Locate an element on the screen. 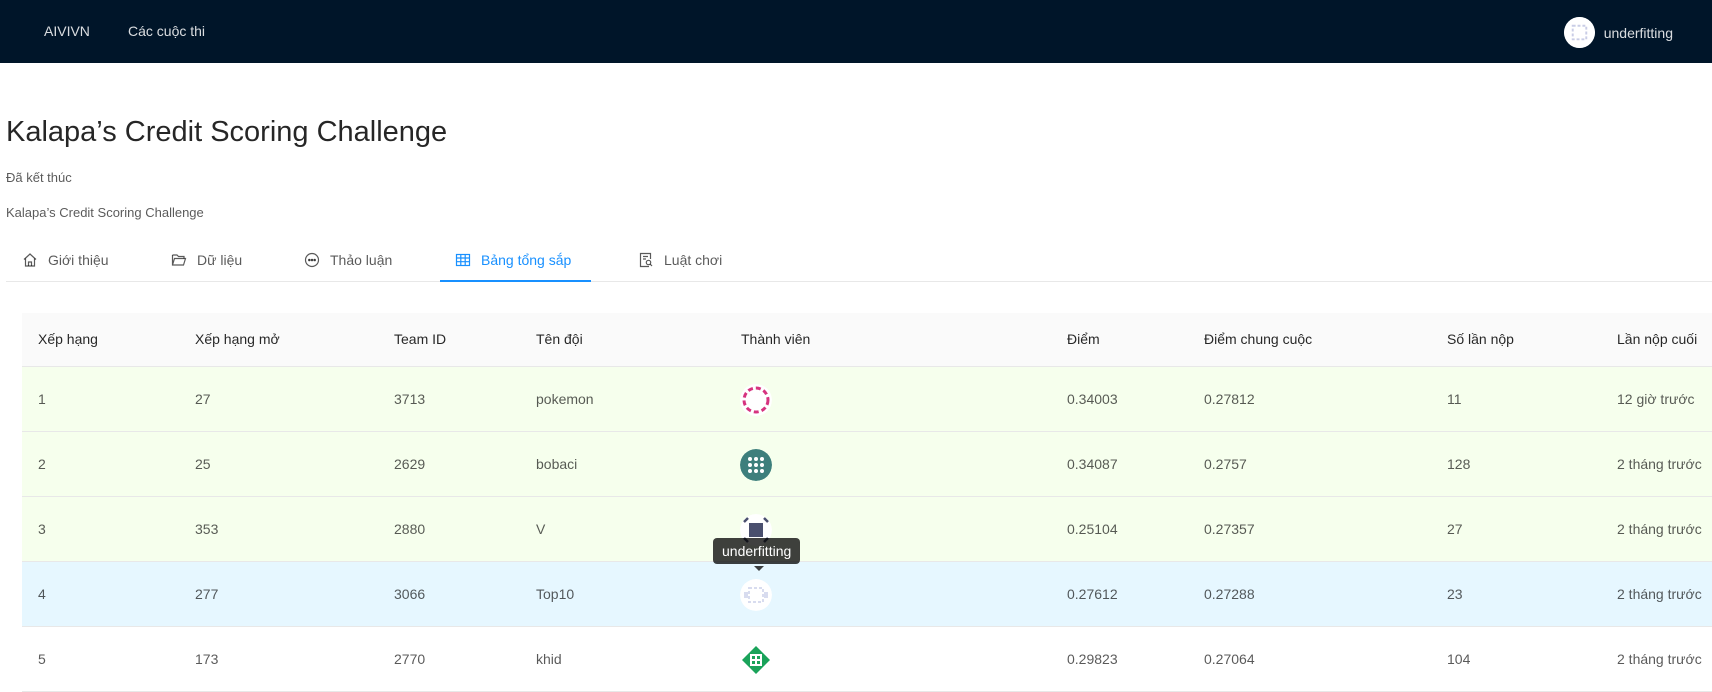 The height and width of the screenshot is (692, 1712). column-header-team-id: Team ID is located at coordinates (420, 339).